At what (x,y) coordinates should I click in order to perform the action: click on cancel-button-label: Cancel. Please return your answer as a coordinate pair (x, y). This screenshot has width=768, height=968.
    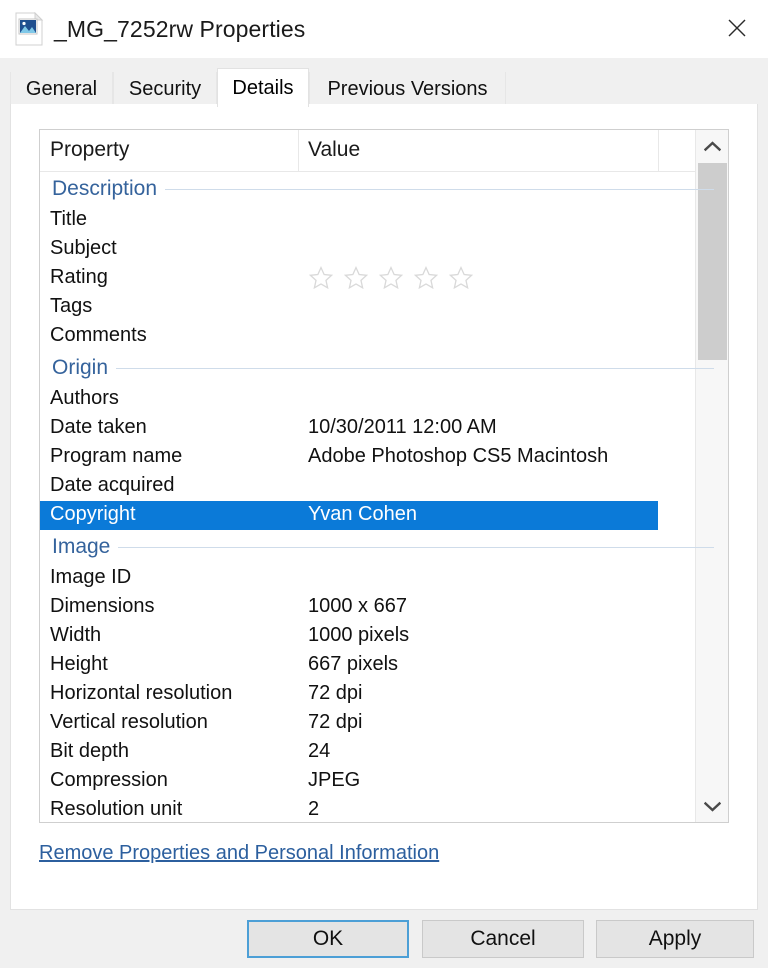
    Looking at the image, I should click on (503, 938).